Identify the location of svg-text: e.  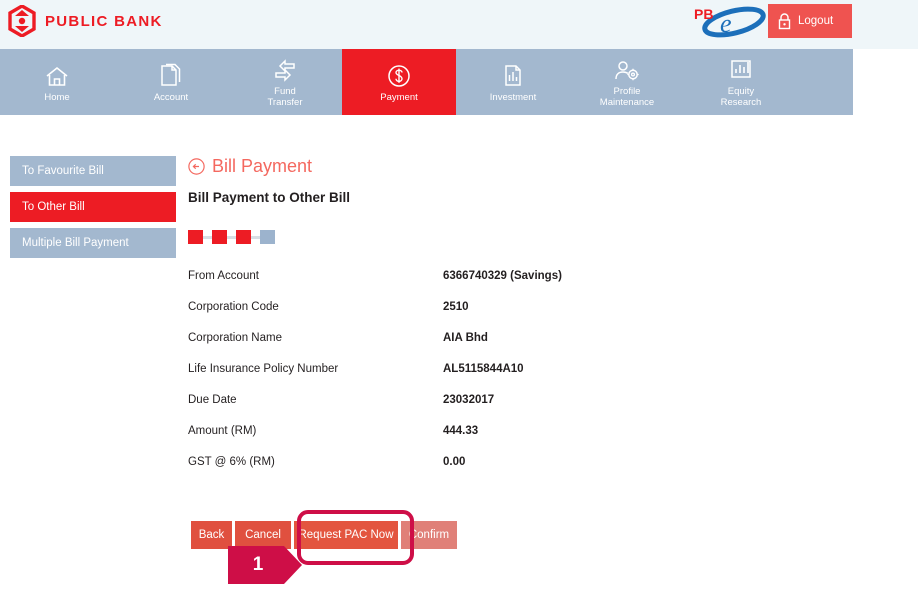
(726, 23).